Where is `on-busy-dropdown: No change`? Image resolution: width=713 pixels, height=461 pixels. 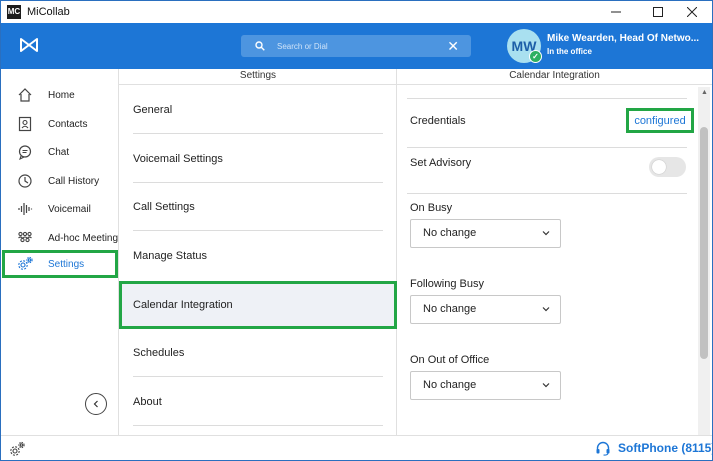
on-busy-dropdown: No change is located at coordinates (485, 233).